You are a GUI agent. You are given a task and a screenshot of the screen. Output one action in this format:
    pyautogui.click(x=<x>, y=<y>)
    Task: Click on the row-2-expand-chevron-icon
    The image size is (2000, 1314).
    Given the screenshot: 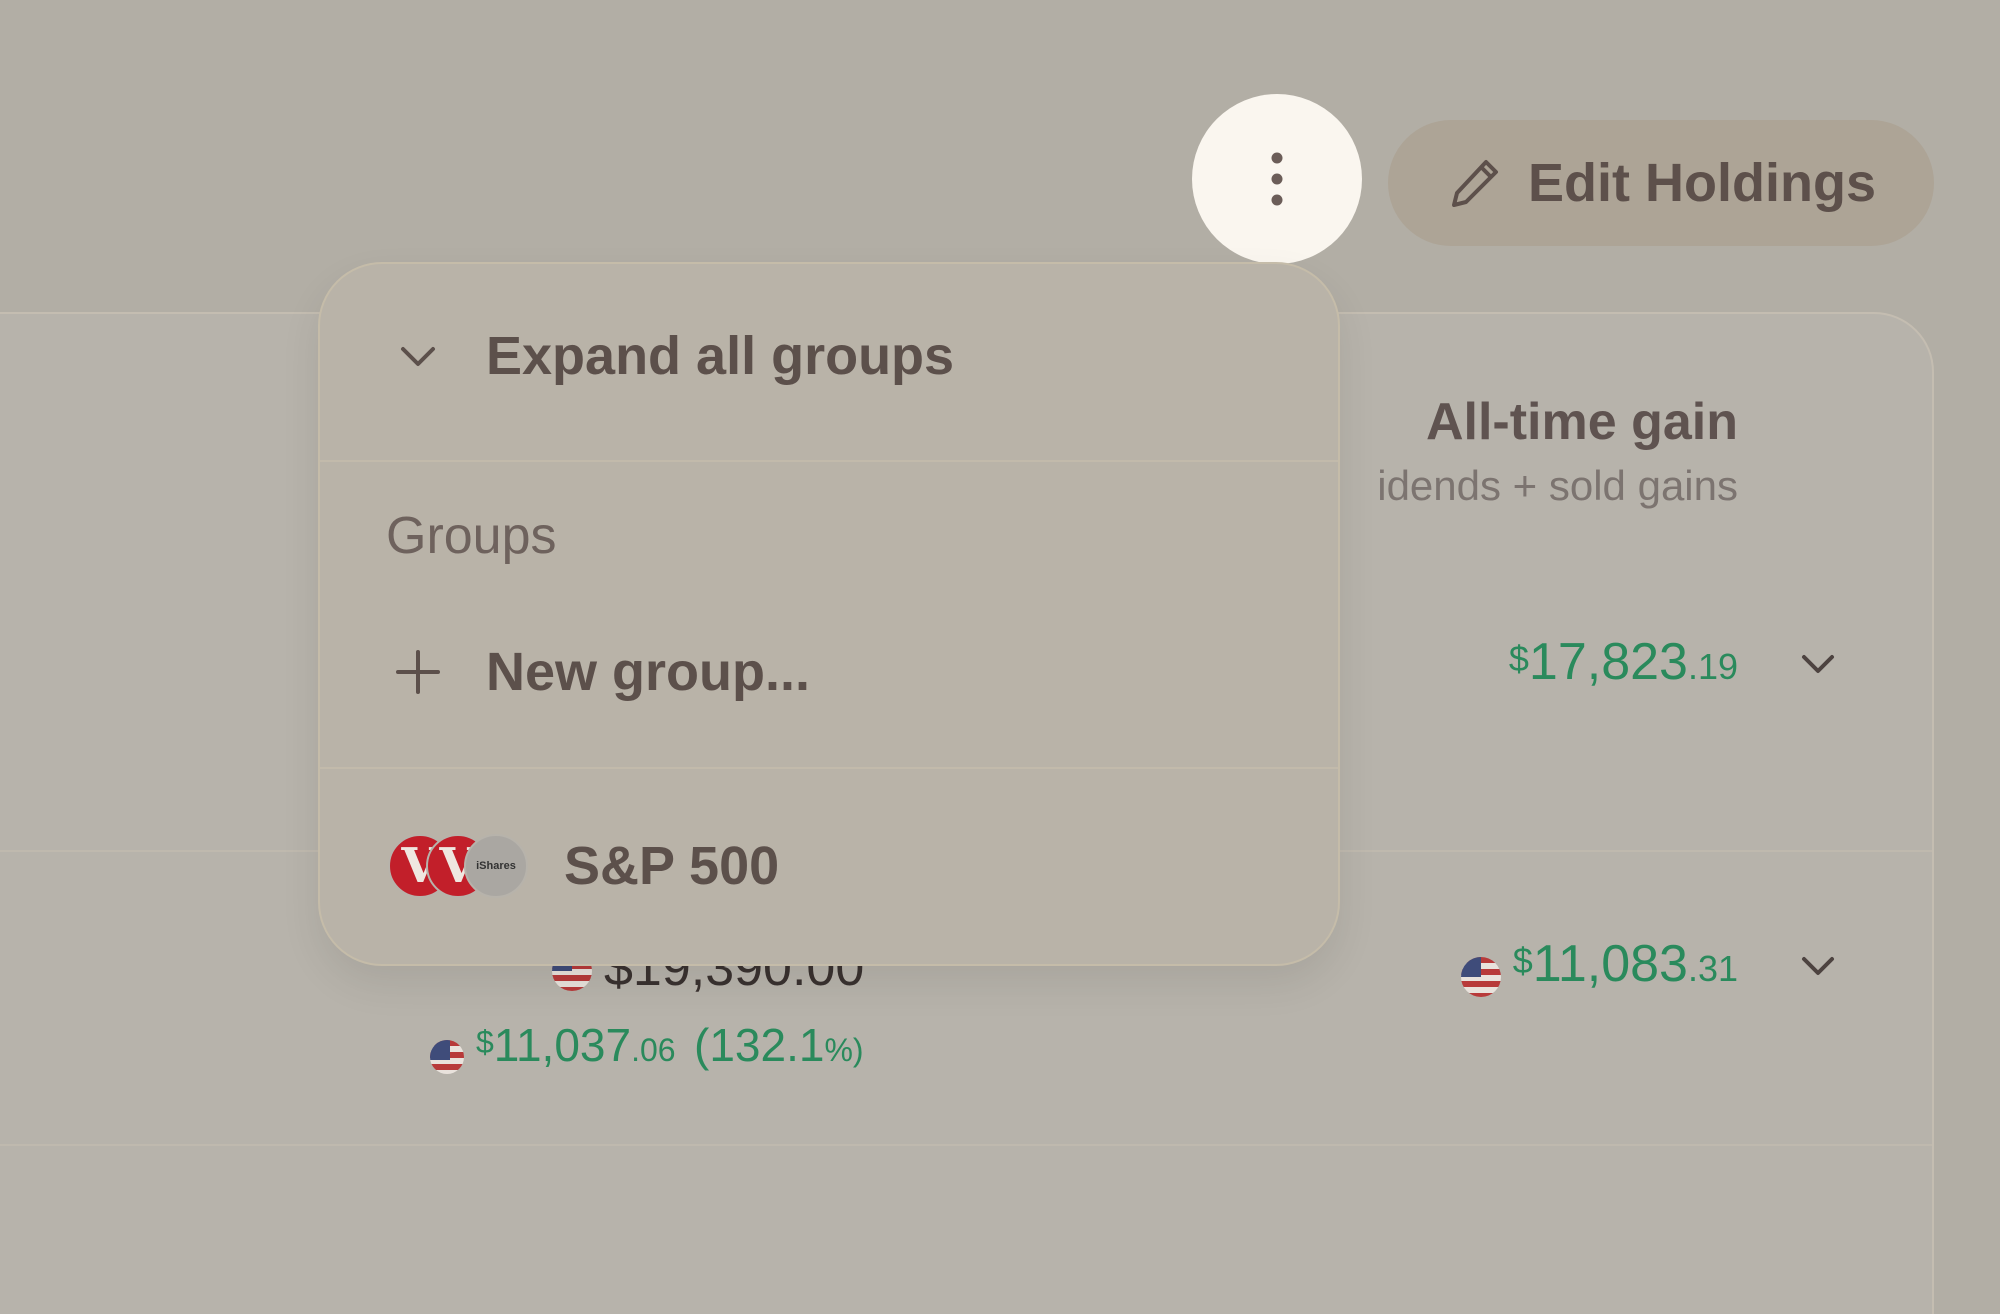 What is the action you would take?
    pyautogui.click(x=1818, y=966)
    